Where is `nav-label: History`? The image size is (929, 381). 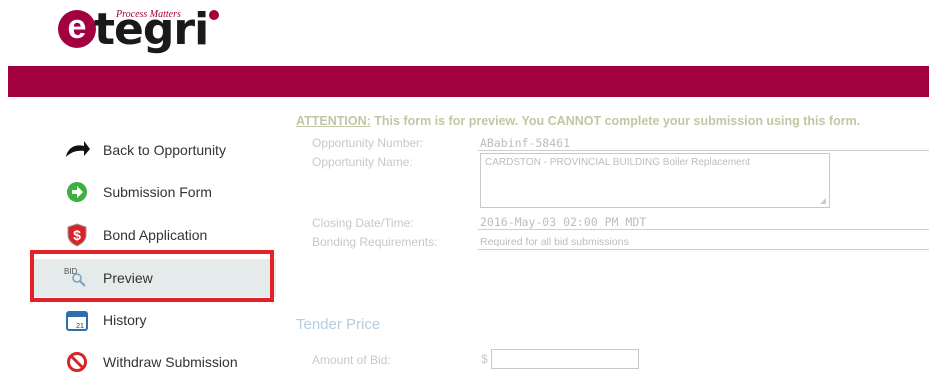 nav-label: History is located at coordinates (125, 320).